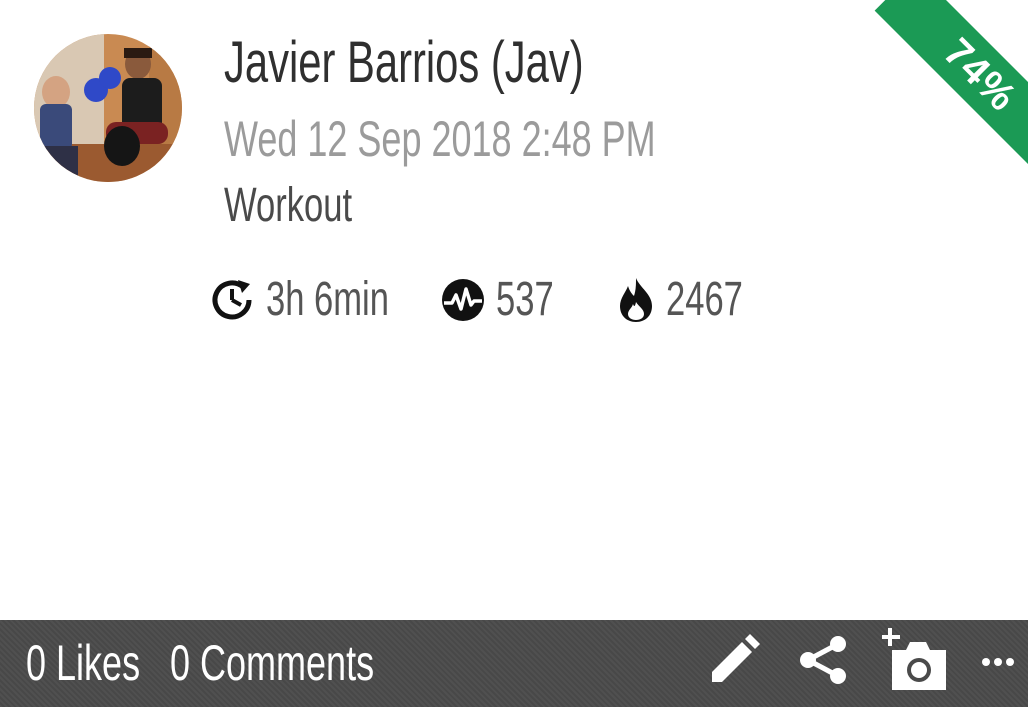 The width and height of the screenshot is (1028, 707). Describe the element at coordinates (440, 139) in the screenshot. I see `post-date: Wed 12 Sep 2018 2:48 PM` at that location.